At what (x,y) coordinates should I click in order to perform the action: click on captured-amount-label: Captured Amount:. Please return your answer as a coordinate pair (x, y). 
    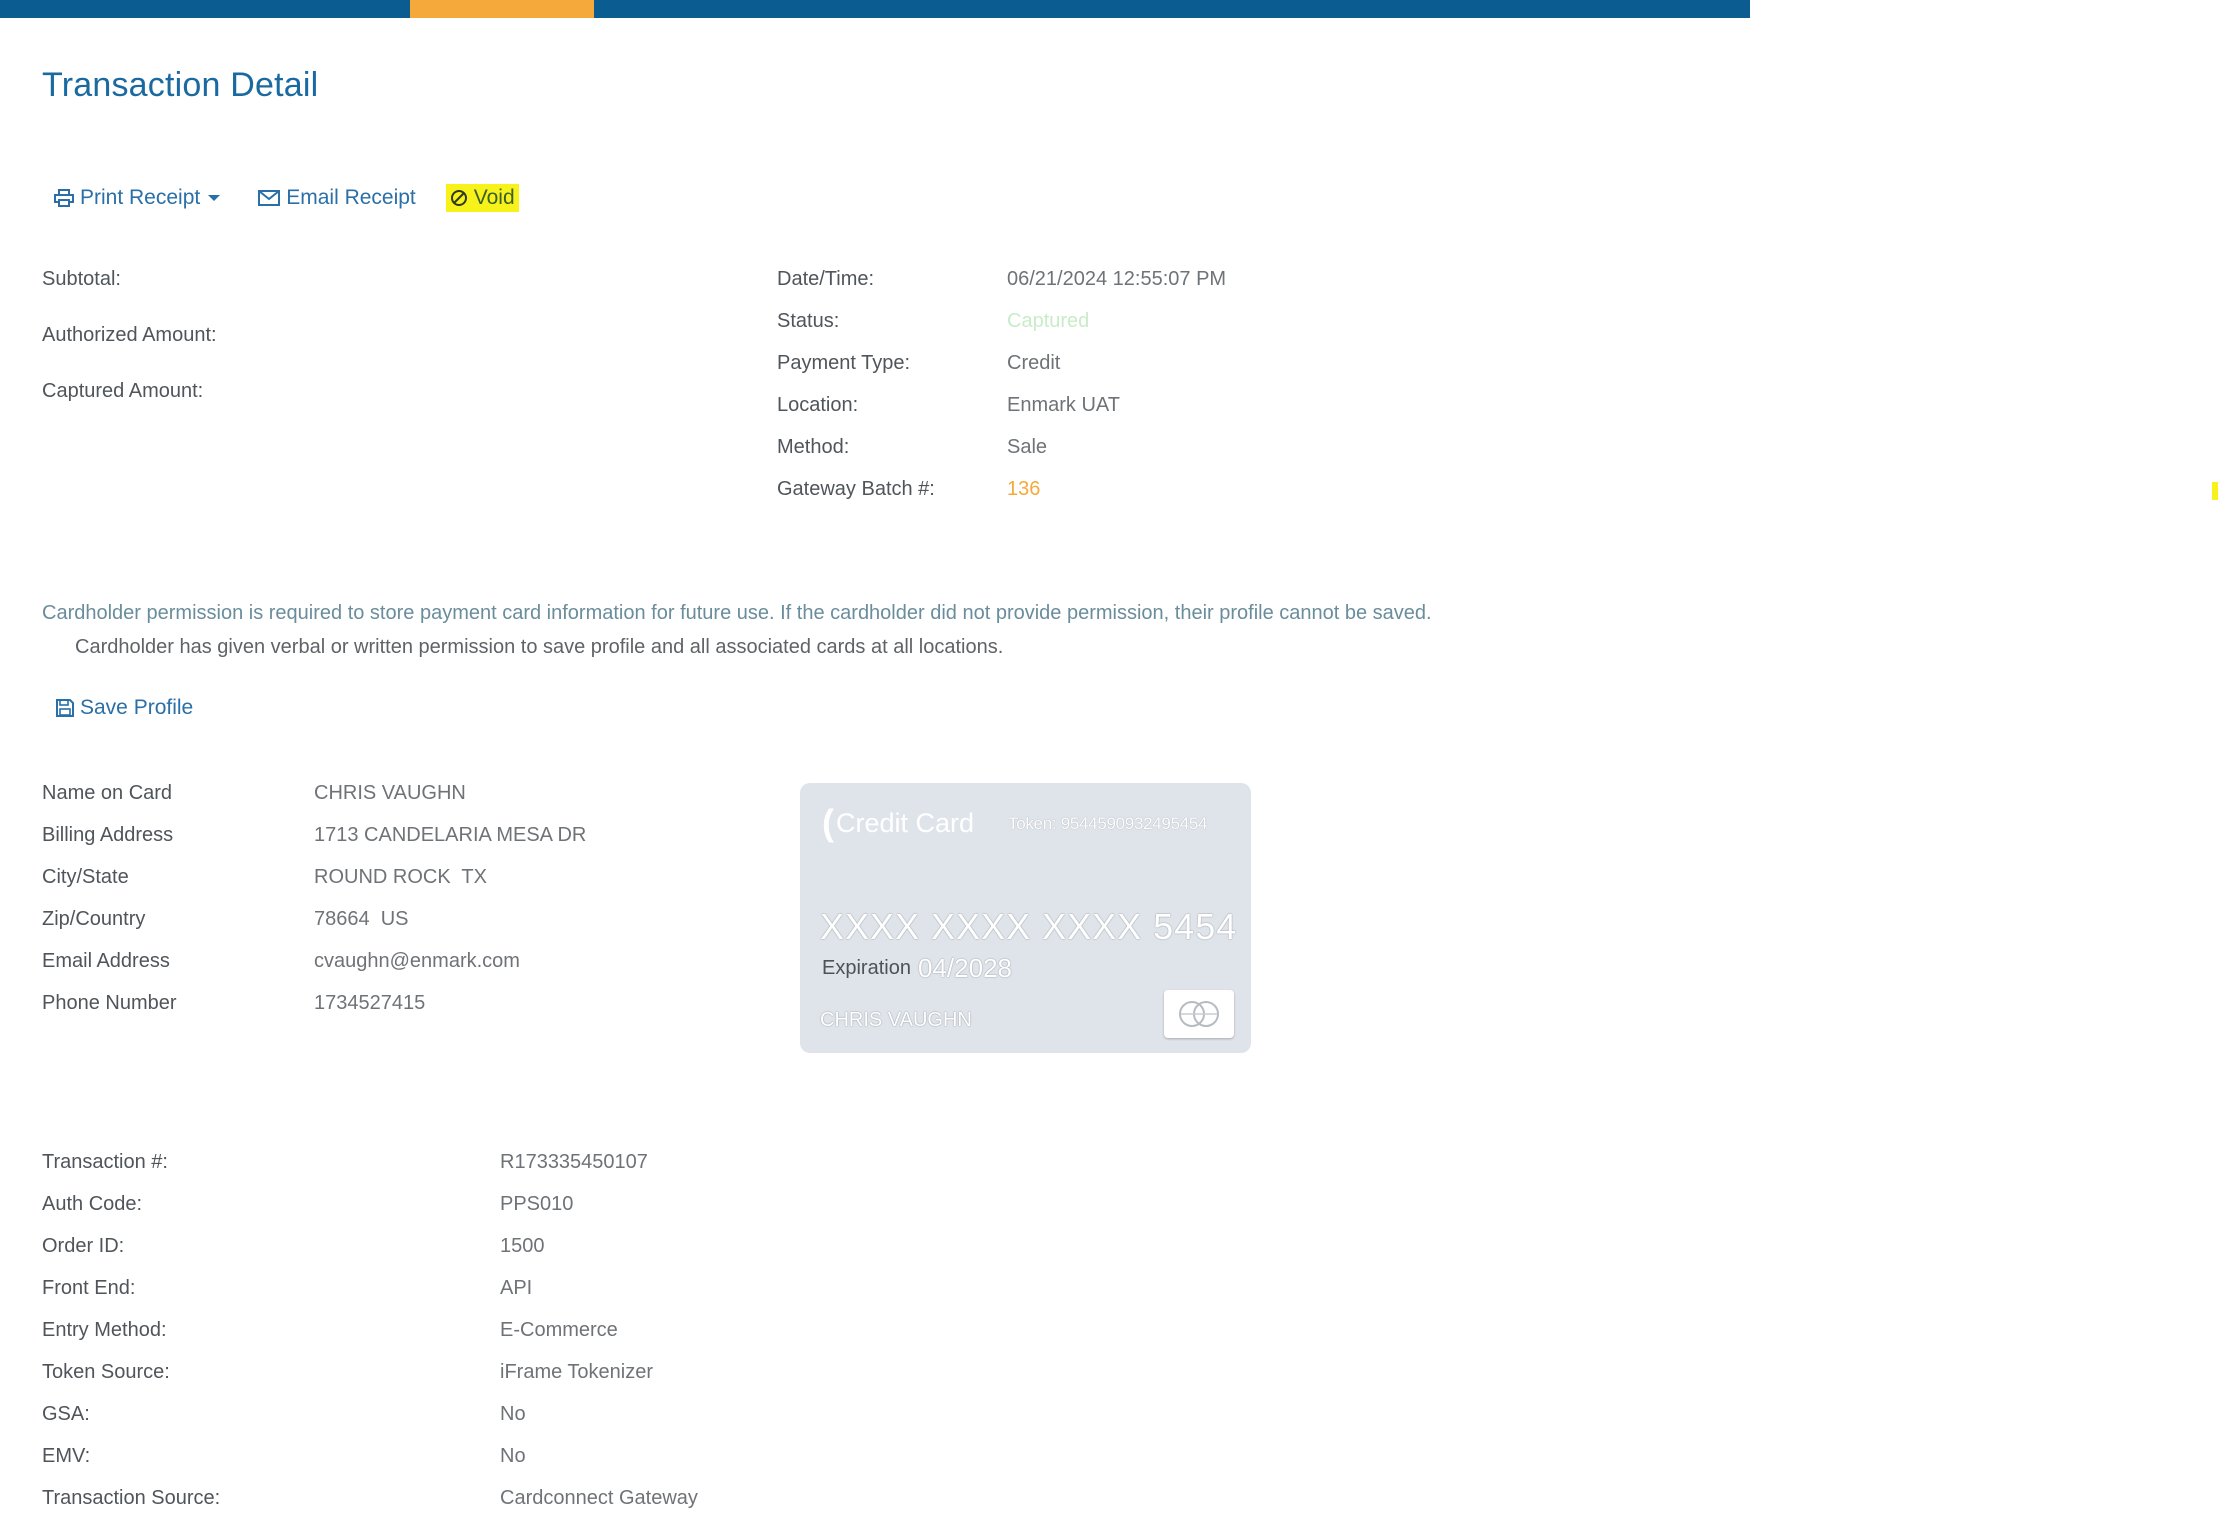
    Looking at the image, I should click on (123, 391).